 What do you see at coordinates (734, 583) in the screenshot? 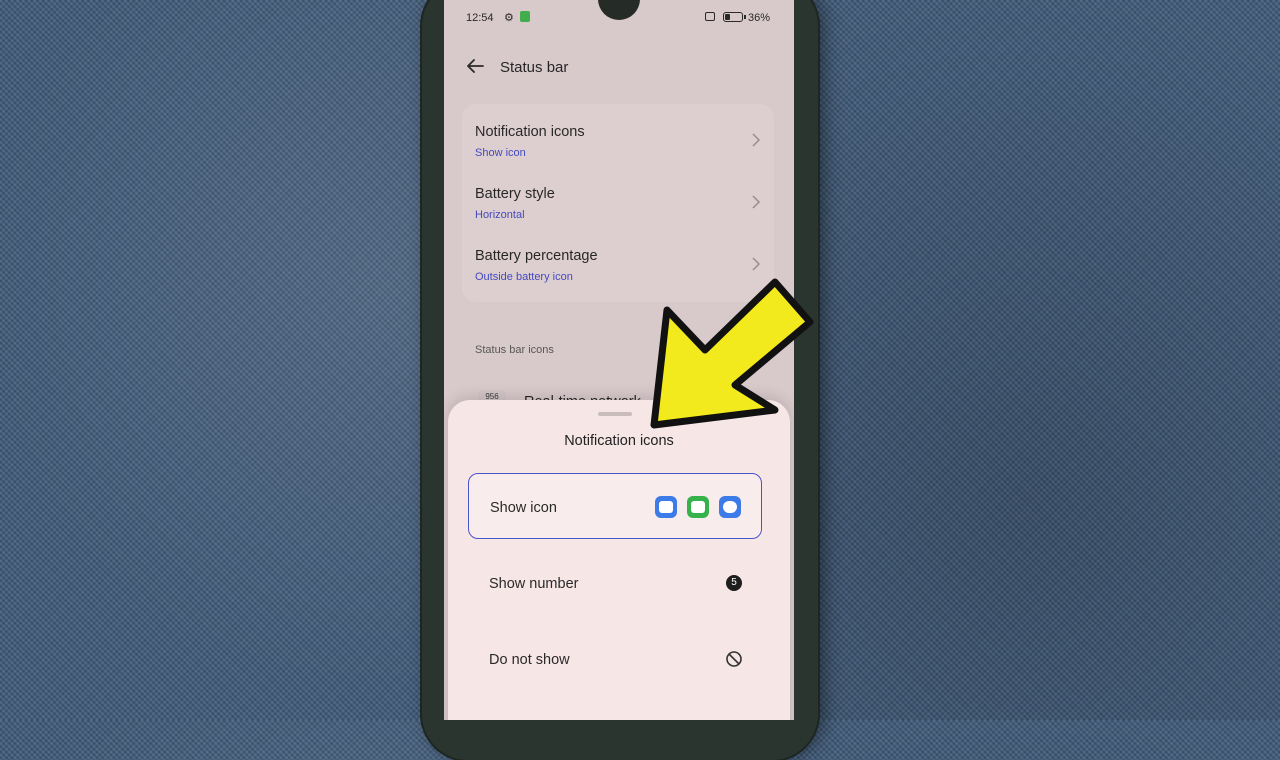
I see `count-badge: 5` at bounding box center [734, 583].